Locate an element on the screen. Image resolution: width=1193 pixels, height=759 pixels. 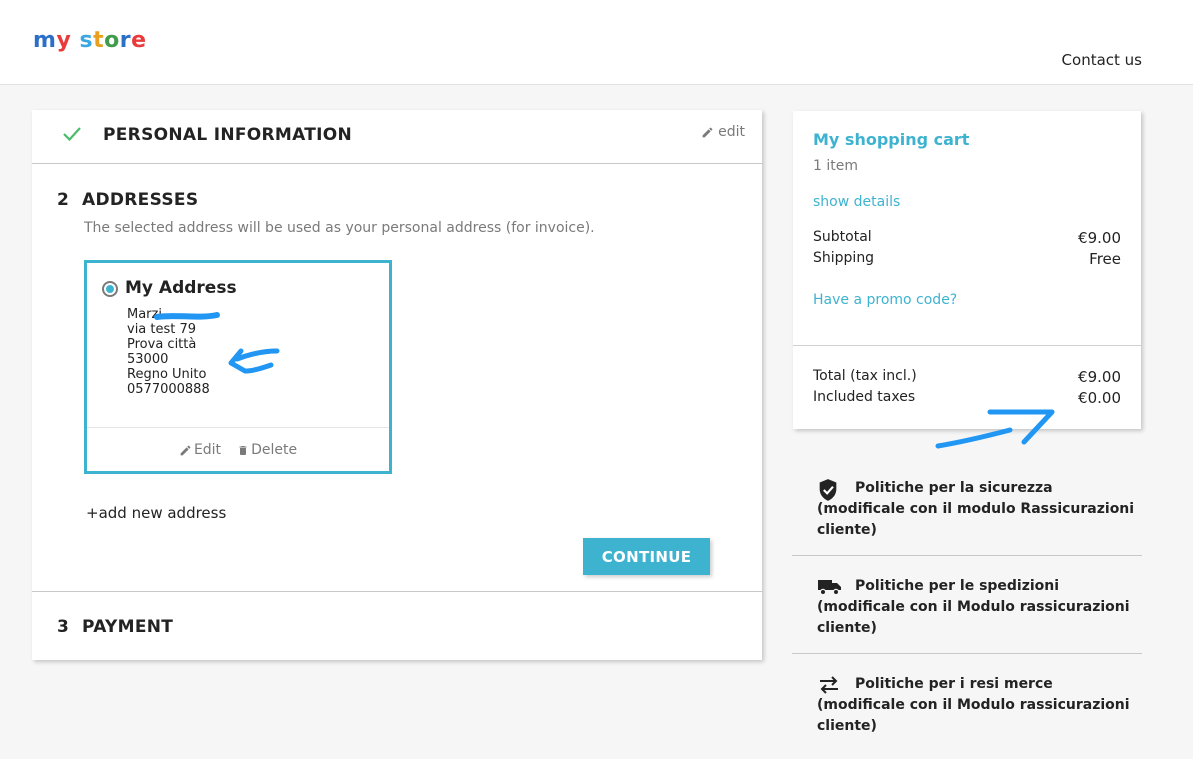
total-row: Total (tax incl.) €9.00 is located at coordinates (967, 377).